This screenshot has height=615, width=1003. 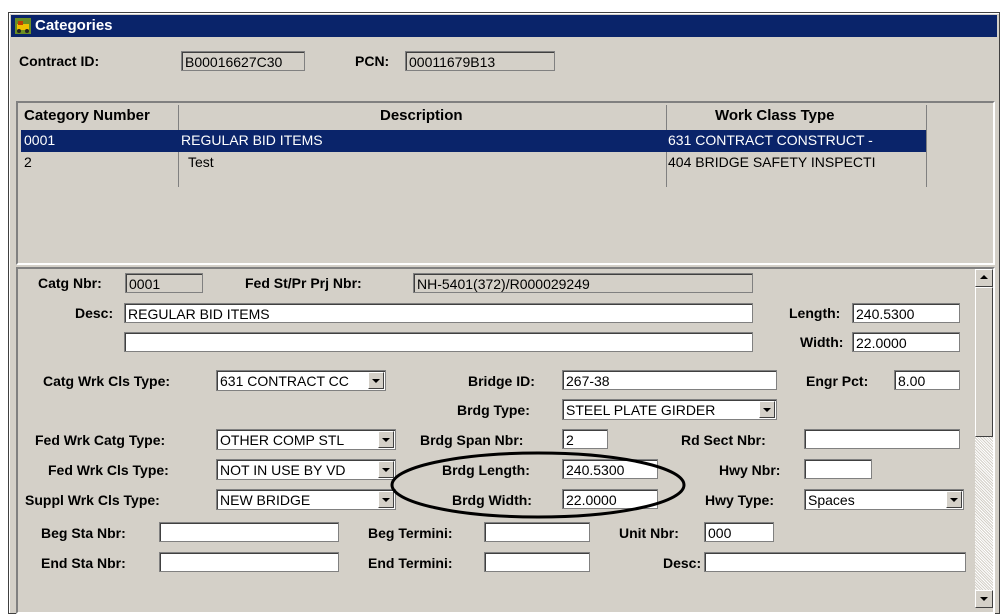 What do you see at coordinates (739, 532) in the screenshot?
I see `unit-nbr-field: 000` at bounding box center [739, 532].